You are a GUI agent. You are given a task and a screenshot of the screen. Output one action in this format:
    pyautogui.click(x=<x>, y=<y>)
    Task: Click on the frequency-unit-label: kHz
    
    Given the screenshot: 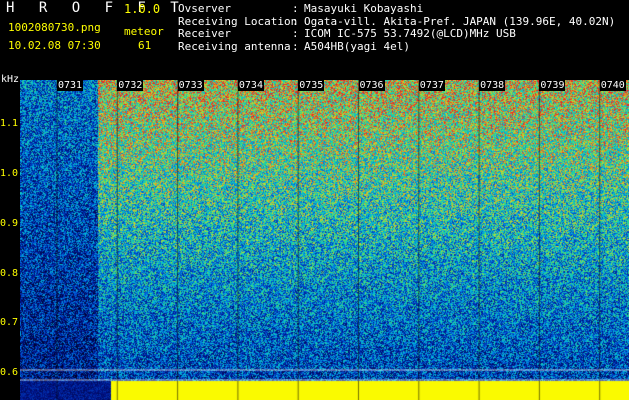 What is the action you would take?
    pyautogui.click(x=10, y=79)
    